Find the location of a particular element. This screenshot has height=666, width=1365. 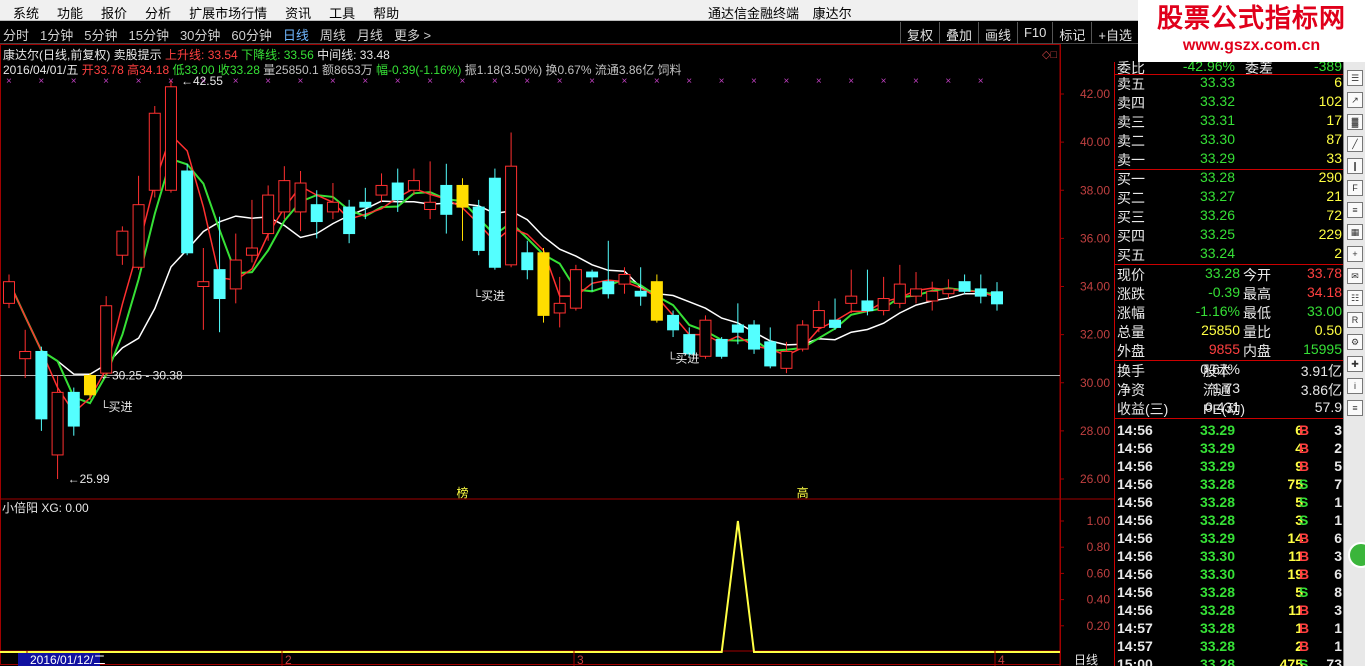

period-tab-2: 5分钟 is located at coordinates (100, 34).